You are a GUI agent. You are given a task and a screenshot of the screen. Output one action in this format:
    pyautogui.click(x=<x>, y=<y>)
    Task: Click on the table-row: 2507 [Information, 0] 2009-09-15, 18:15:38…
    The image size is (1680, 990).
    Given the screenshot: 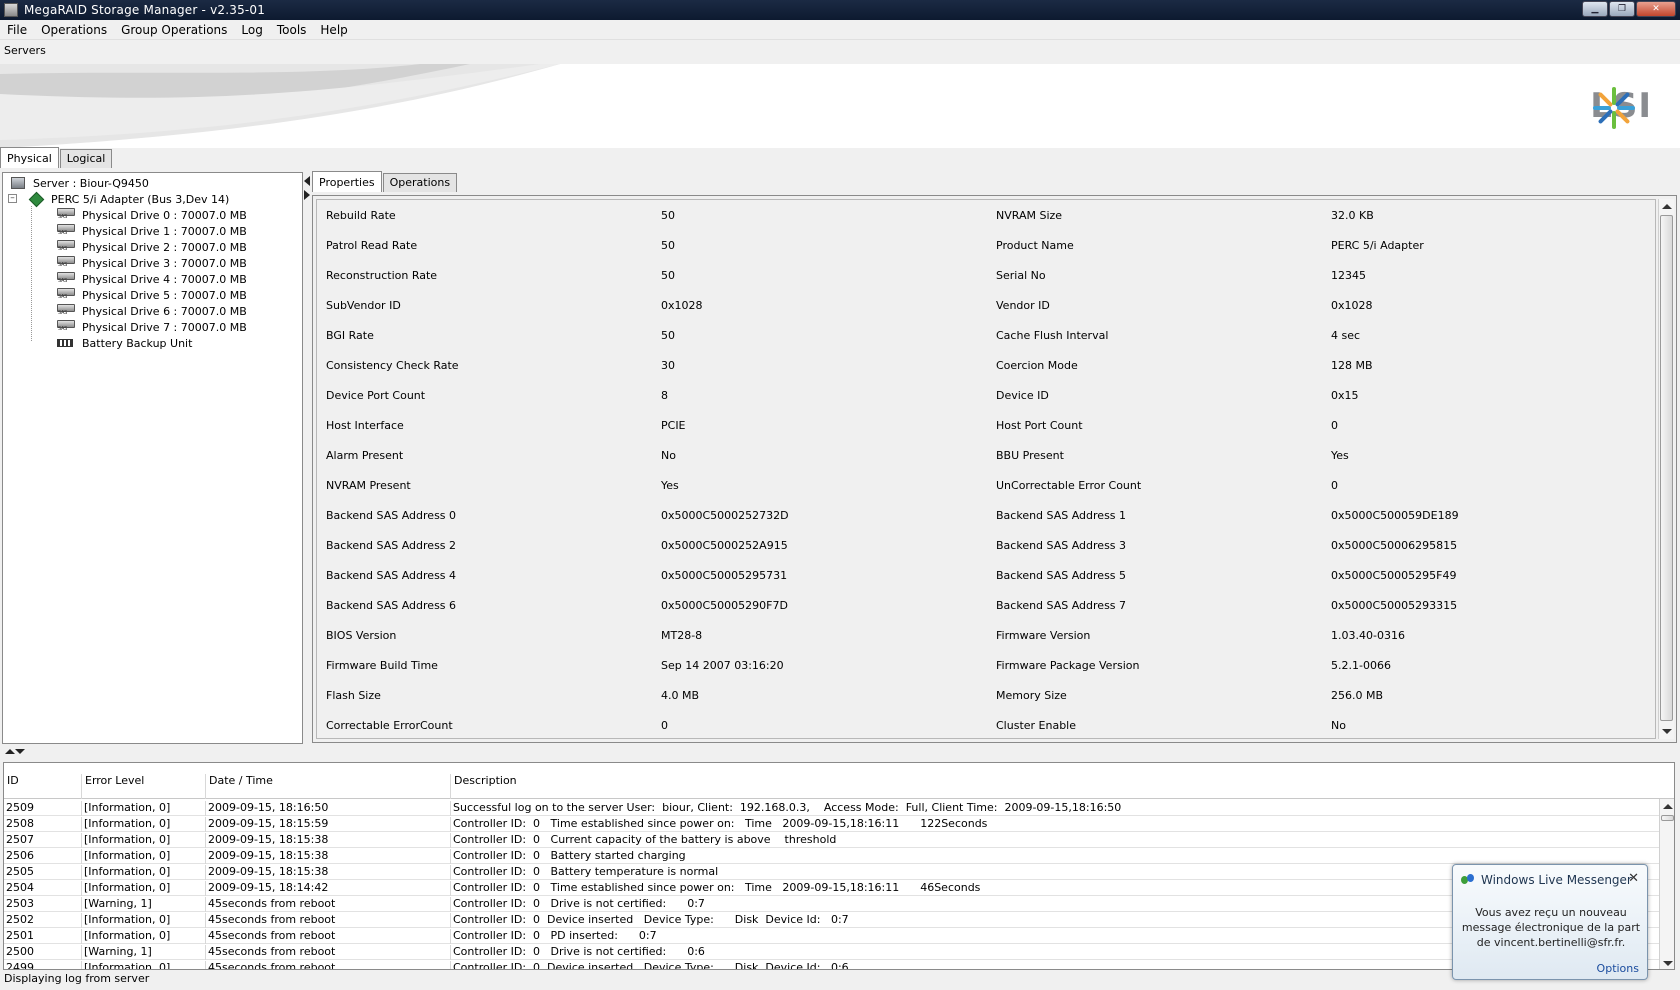 What is the action you would take?
    pyautogui.click(x=832, y=840)
    